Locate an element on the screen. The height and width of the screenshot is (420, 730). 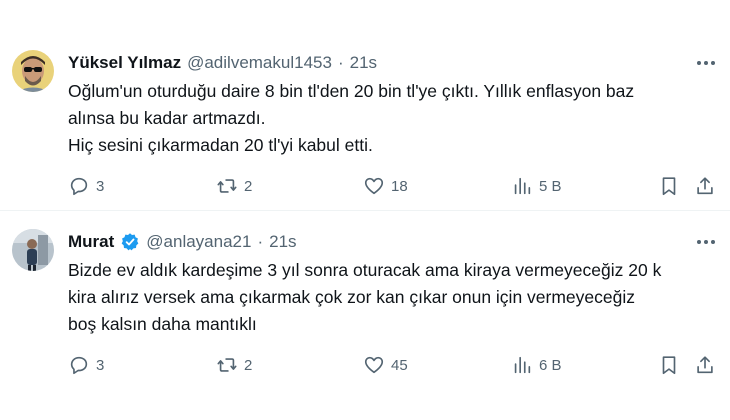
action-bar: 3 2 45 6 B is located at coordinates (391, 365).